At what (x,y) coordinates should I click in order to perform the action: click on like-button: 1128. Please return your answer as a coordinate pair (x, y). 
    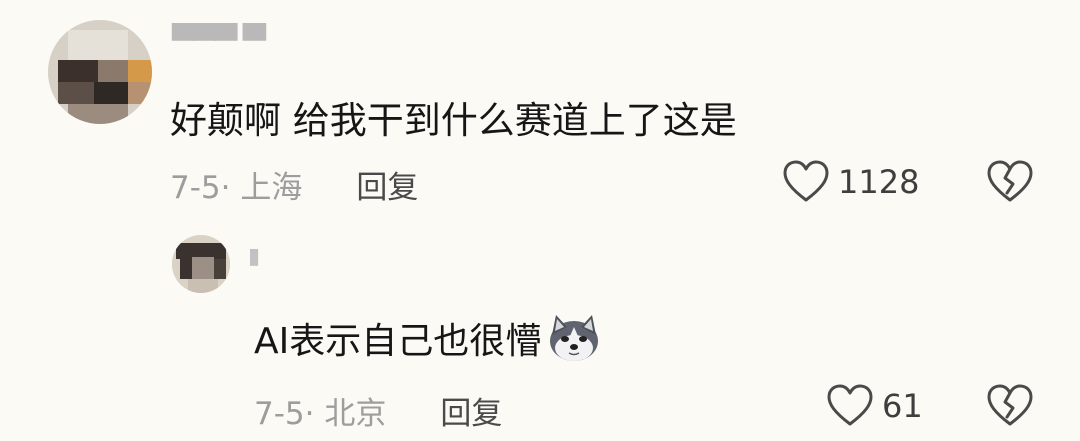
    Looking at the image, I should click on (850, 182).